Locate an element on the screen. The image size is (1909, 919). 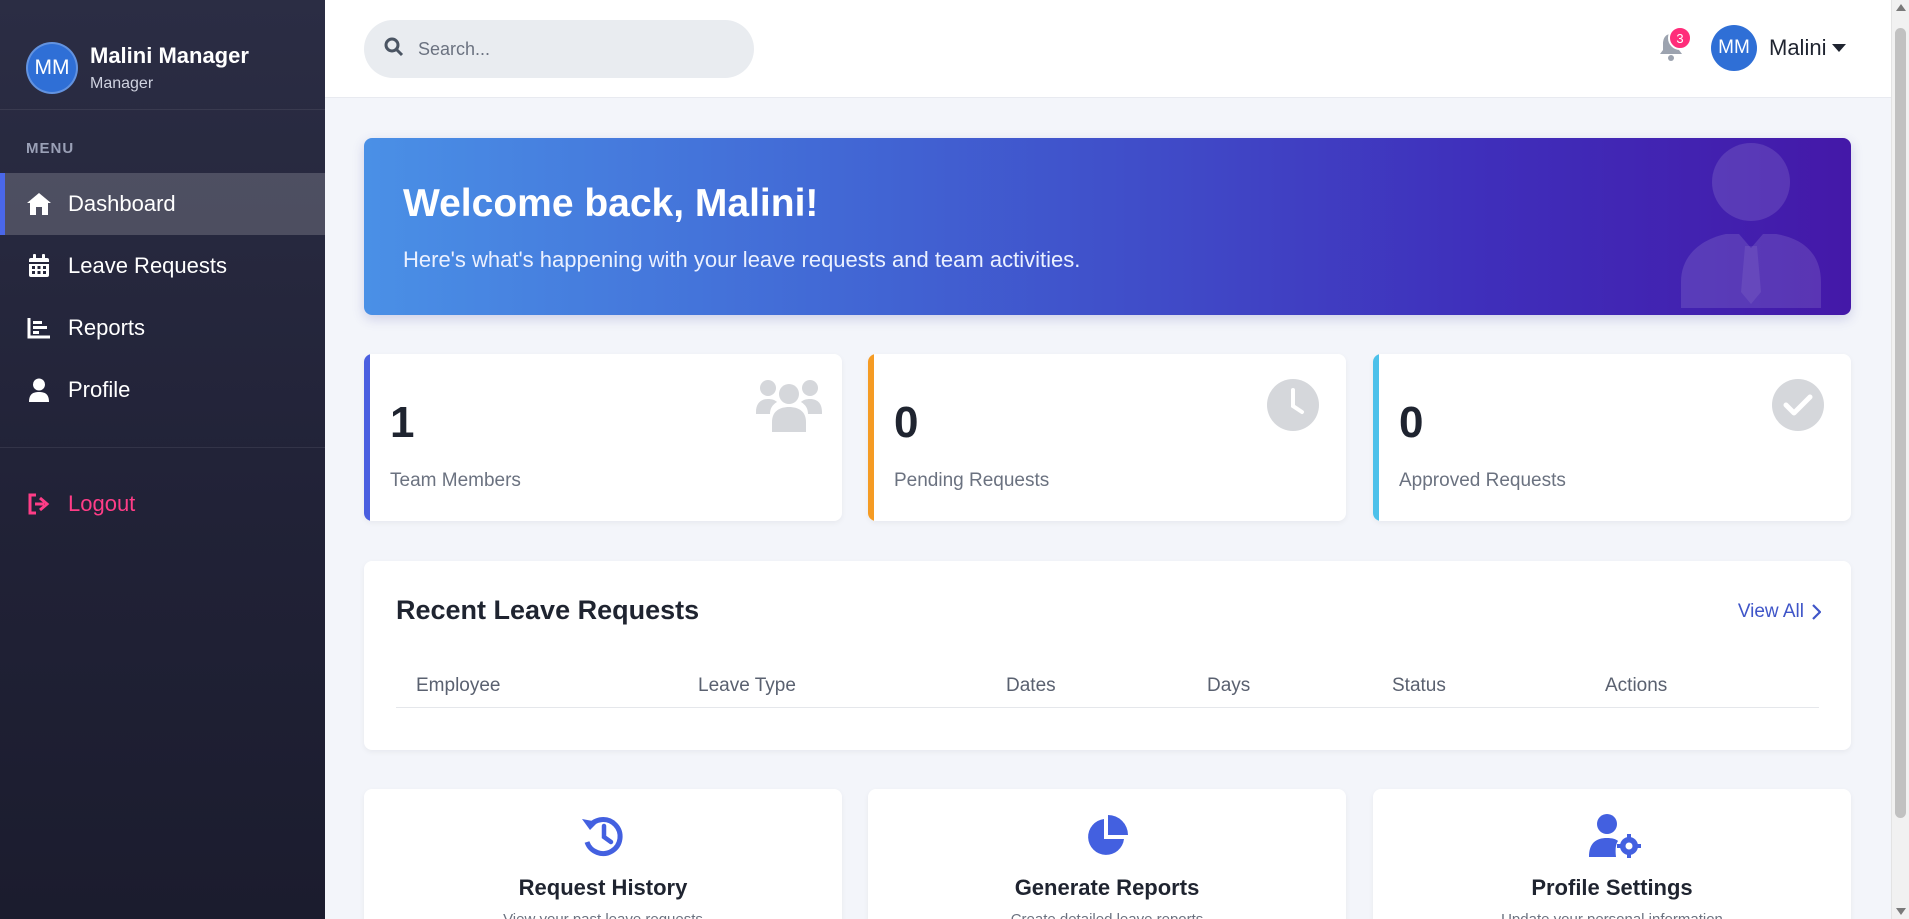
sidebar-item-profile: Profile is located at coordinates (162, 390).